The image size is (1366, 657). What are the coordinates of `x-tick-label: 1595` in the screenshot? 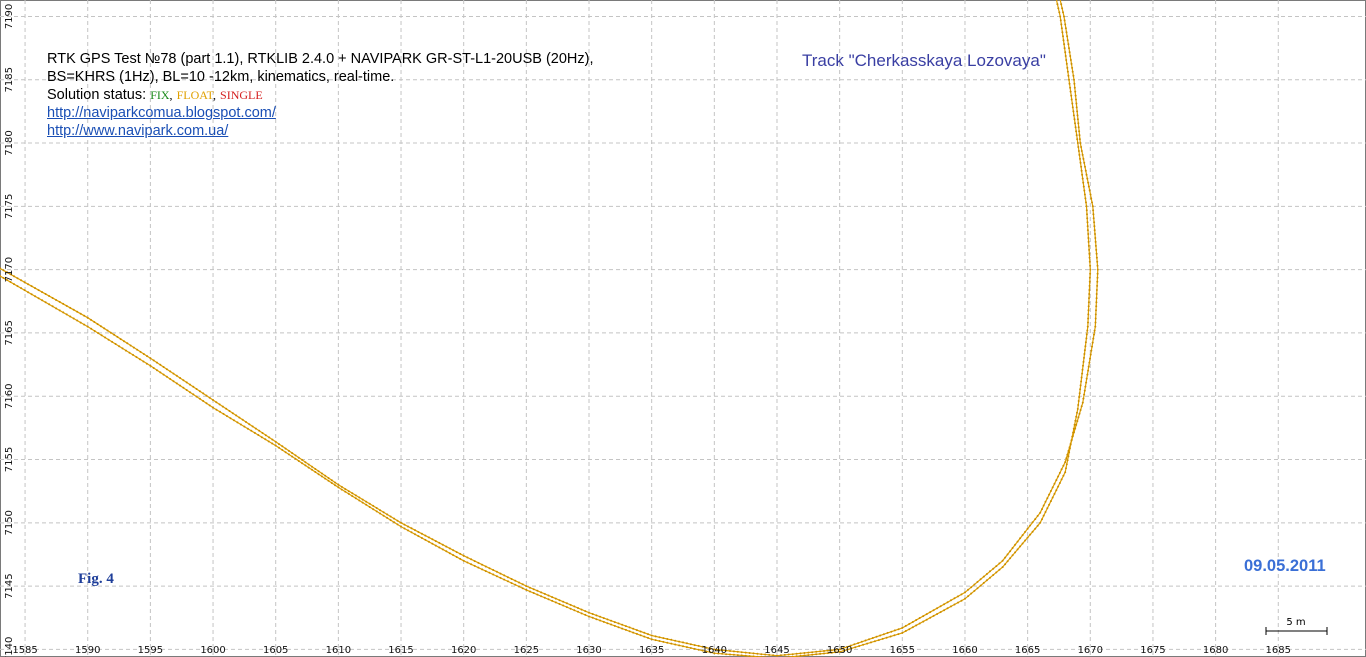 It's located at (150, 650).